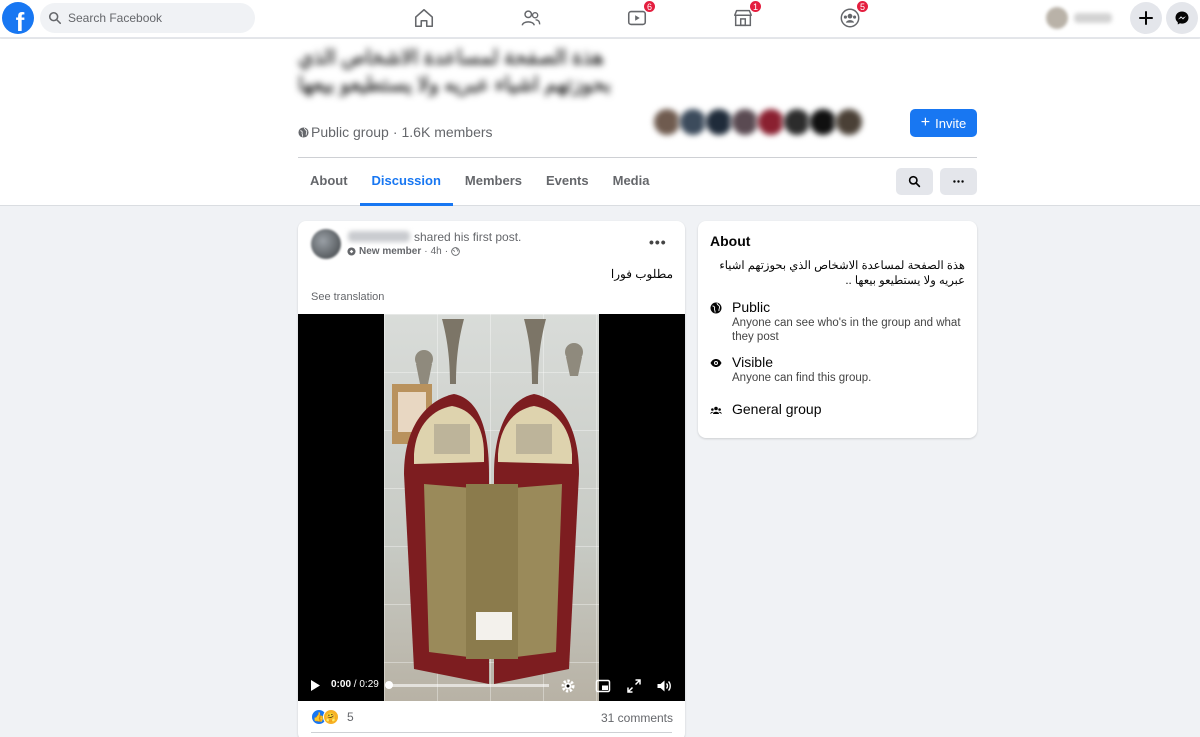 The height and width of the screenshot is (737, 1200). Describe the element at coordinates (389, 685) in the screenshot. I see `video-progress-knob` at that location.